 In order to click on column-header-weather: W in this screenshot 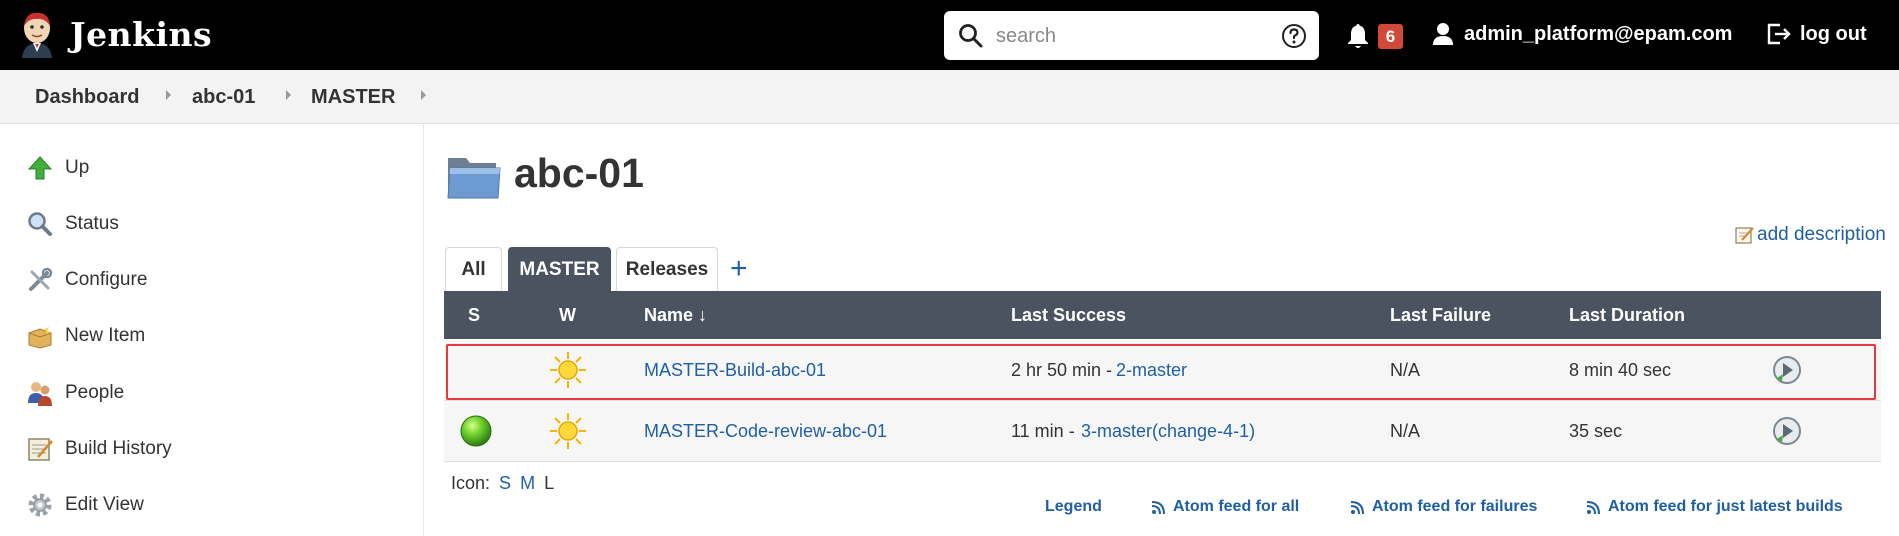, I will do `click(567, 315)`.